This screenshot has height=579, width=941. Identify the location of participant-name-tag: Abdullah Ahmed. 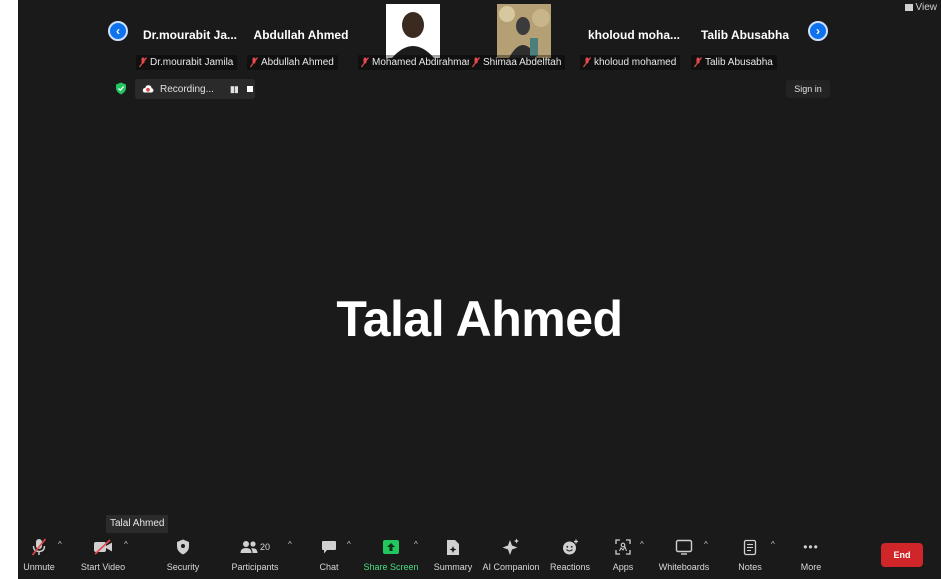
(292, 62).